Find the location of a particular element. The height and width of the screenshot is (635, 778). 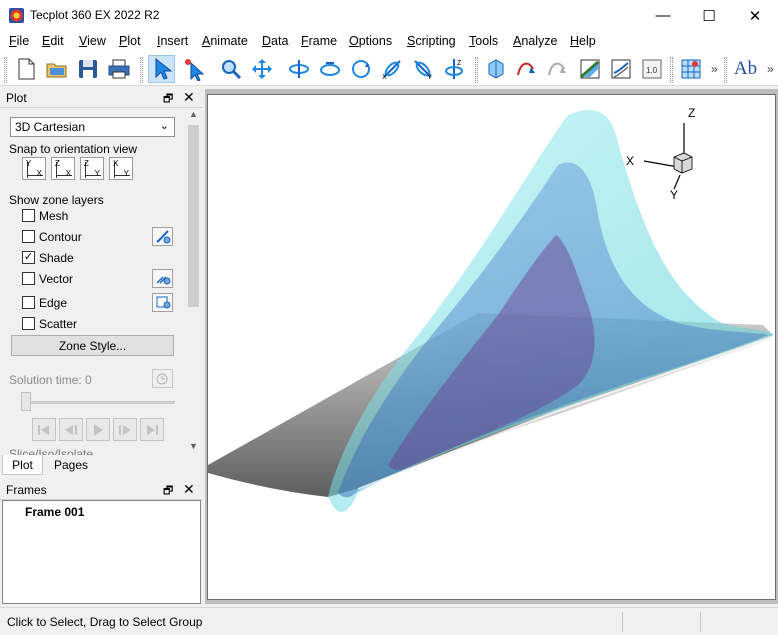

minimize-button: — is located at coordinates (663, 15).